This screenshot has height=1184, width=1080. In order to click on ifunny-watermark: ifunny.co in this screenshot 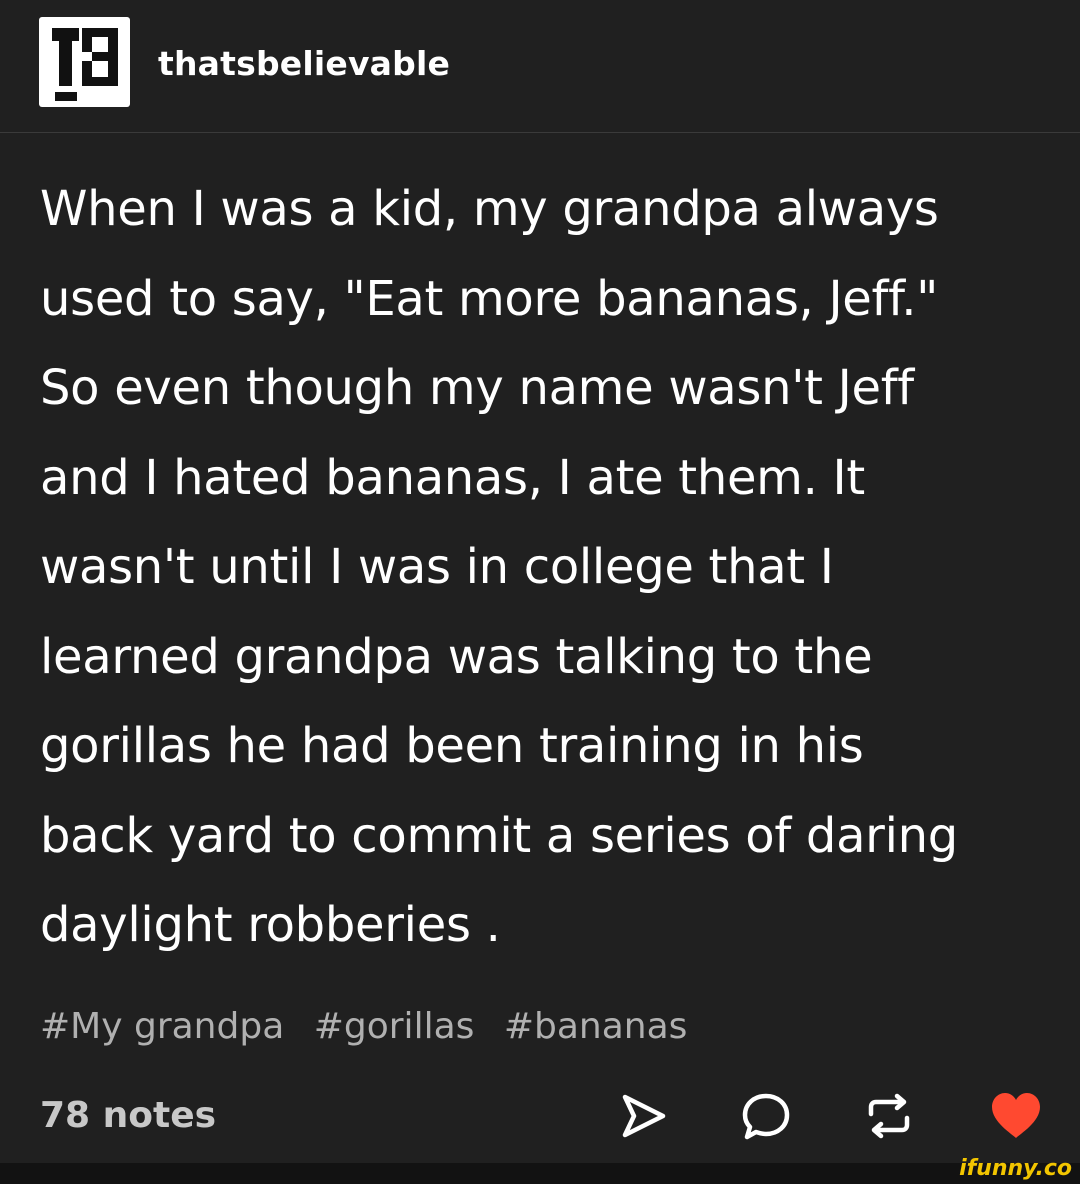, I will do `click(1015, 1168)`.